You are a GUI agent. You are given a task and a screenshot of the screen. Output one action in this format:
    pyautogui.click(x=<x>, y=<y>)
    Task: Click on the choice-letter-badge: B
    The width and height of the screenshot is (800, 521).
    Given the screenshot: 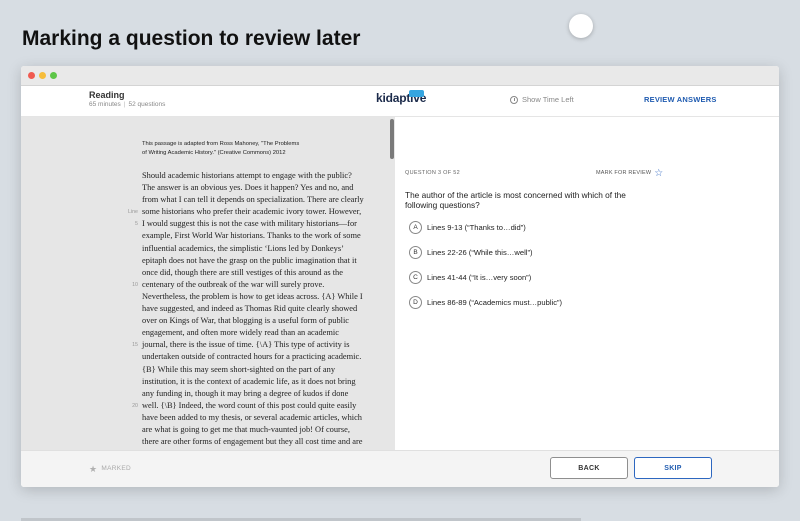 What is the action you would take?
    pyautogui.click(x=415, y=252)
    